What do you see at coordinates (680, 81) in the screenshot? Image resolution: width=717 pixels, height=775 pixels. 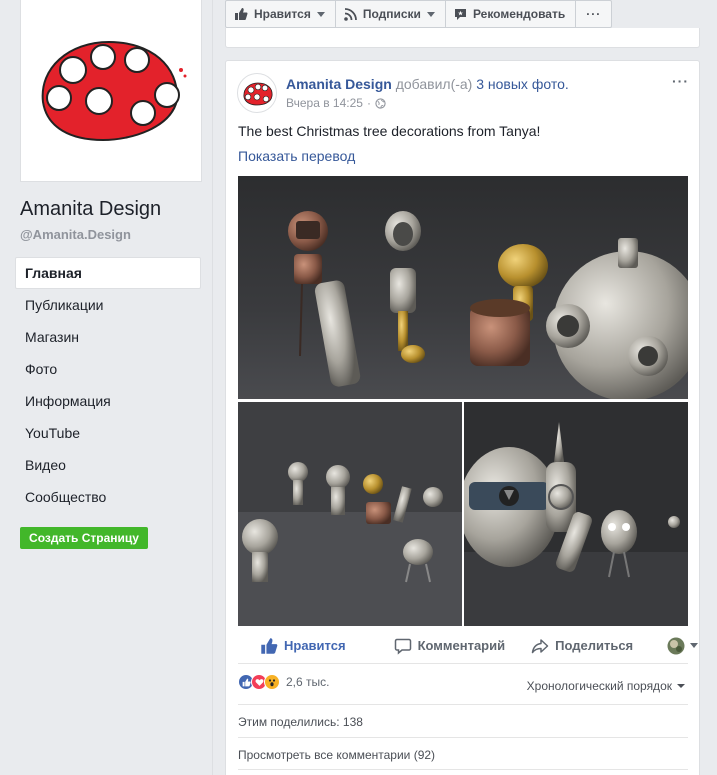 I see `post-options-button: ···` at bounding box center [680, 81].